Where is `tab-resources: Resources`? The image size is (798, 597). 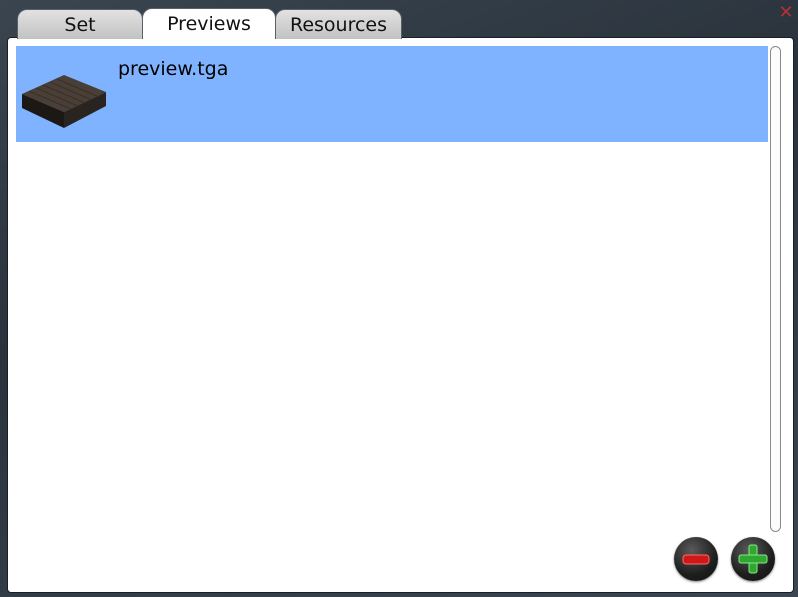 tab-resources: Resources is located at coordinates (338, 24).